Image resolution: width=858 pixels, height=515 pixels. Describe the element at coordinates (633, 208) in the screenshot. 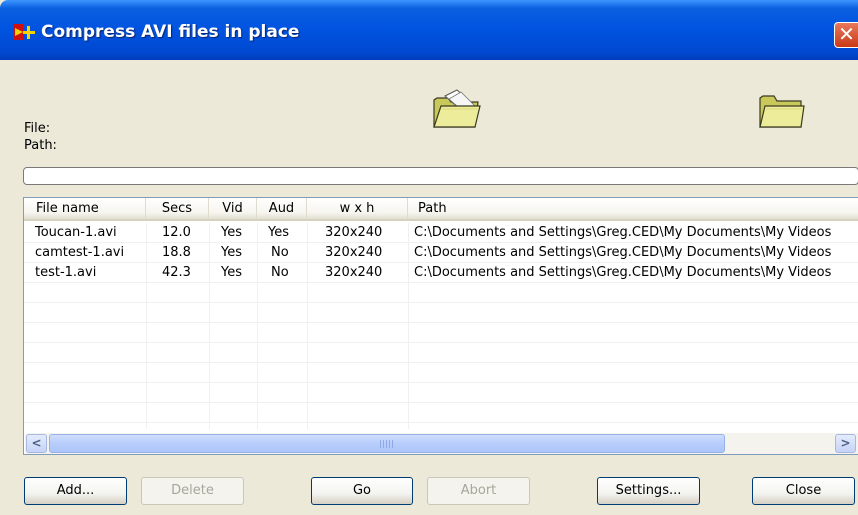

I see `column-header-path: Path` at that location.